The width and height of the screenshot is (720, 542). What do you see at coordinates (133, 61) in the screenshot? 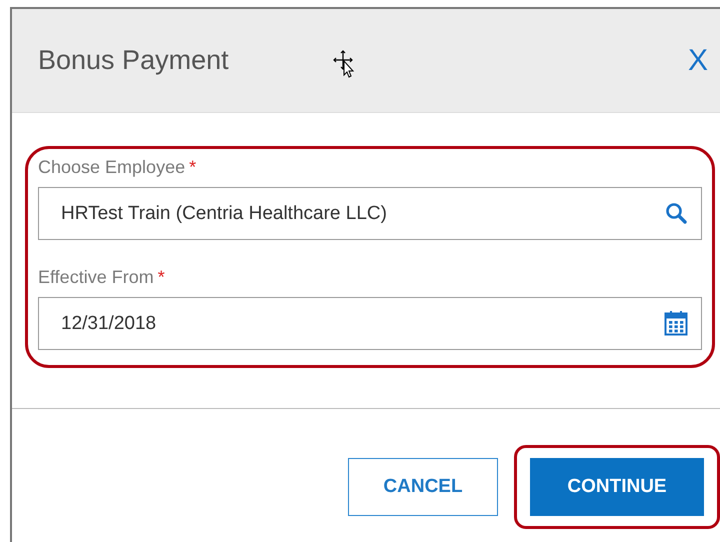
I see `dialog-title: Bonus Payment` at bounding box center [133, 61].